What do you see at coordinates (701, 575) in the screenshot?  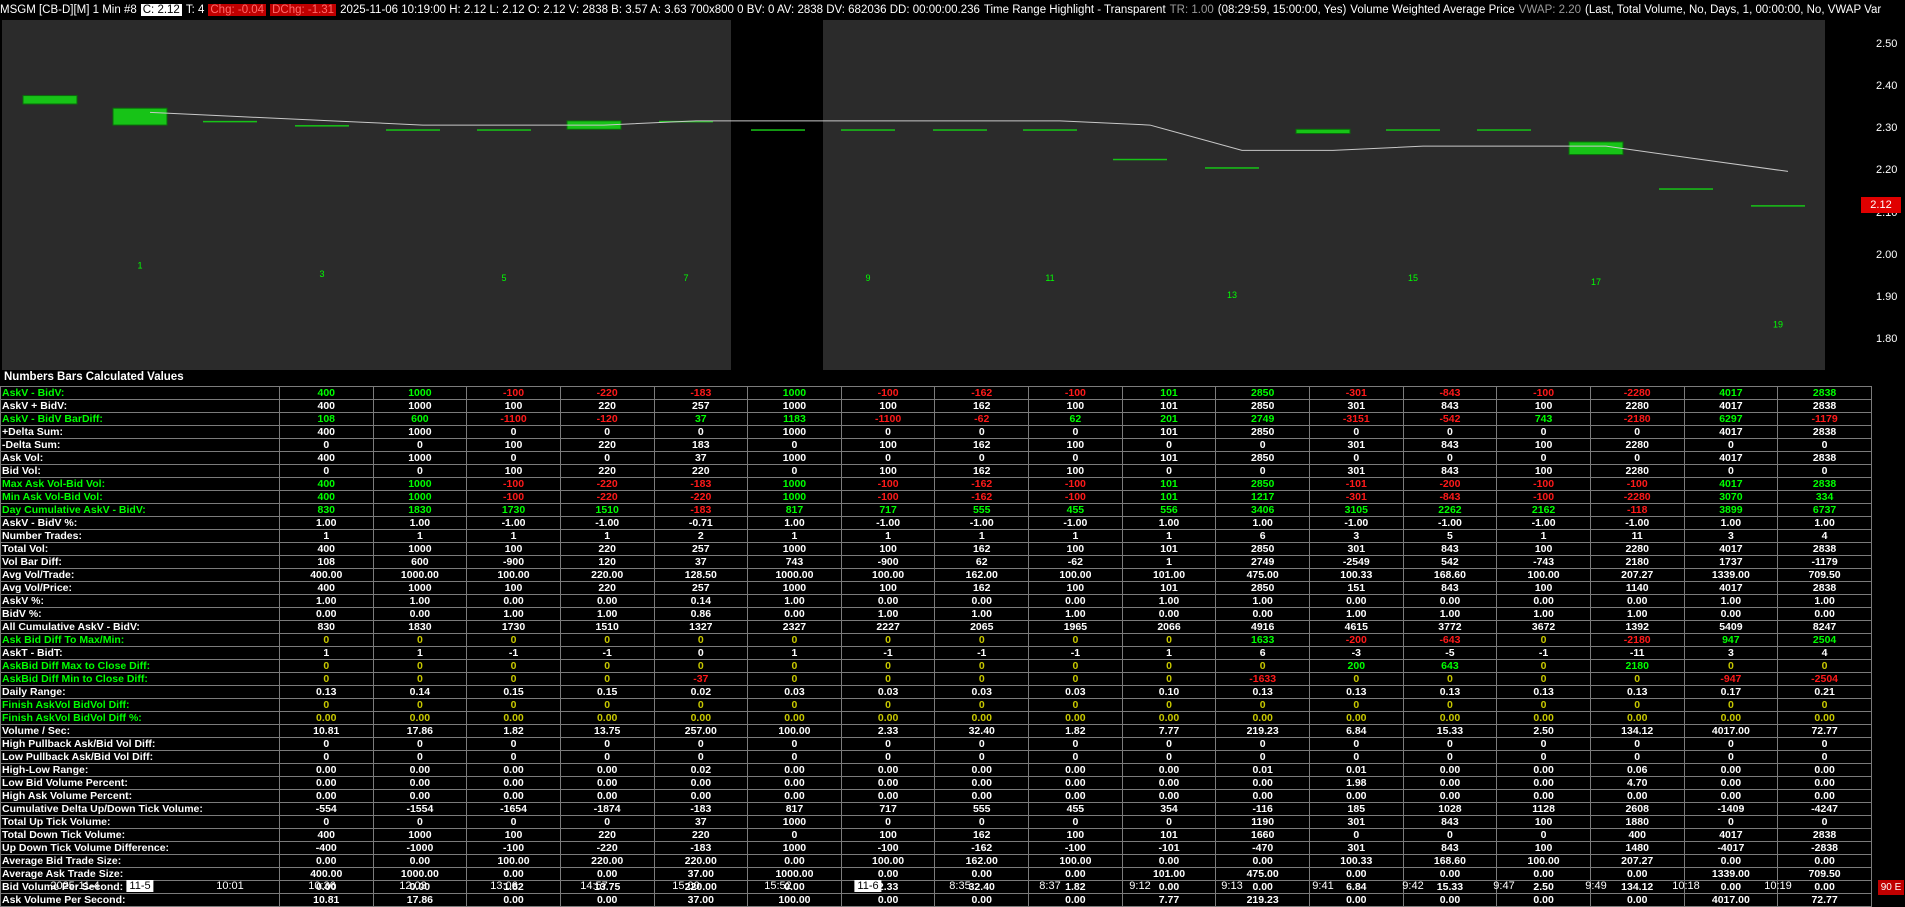 I see `value-cell: 128.50` at bounding box center [701, 575].